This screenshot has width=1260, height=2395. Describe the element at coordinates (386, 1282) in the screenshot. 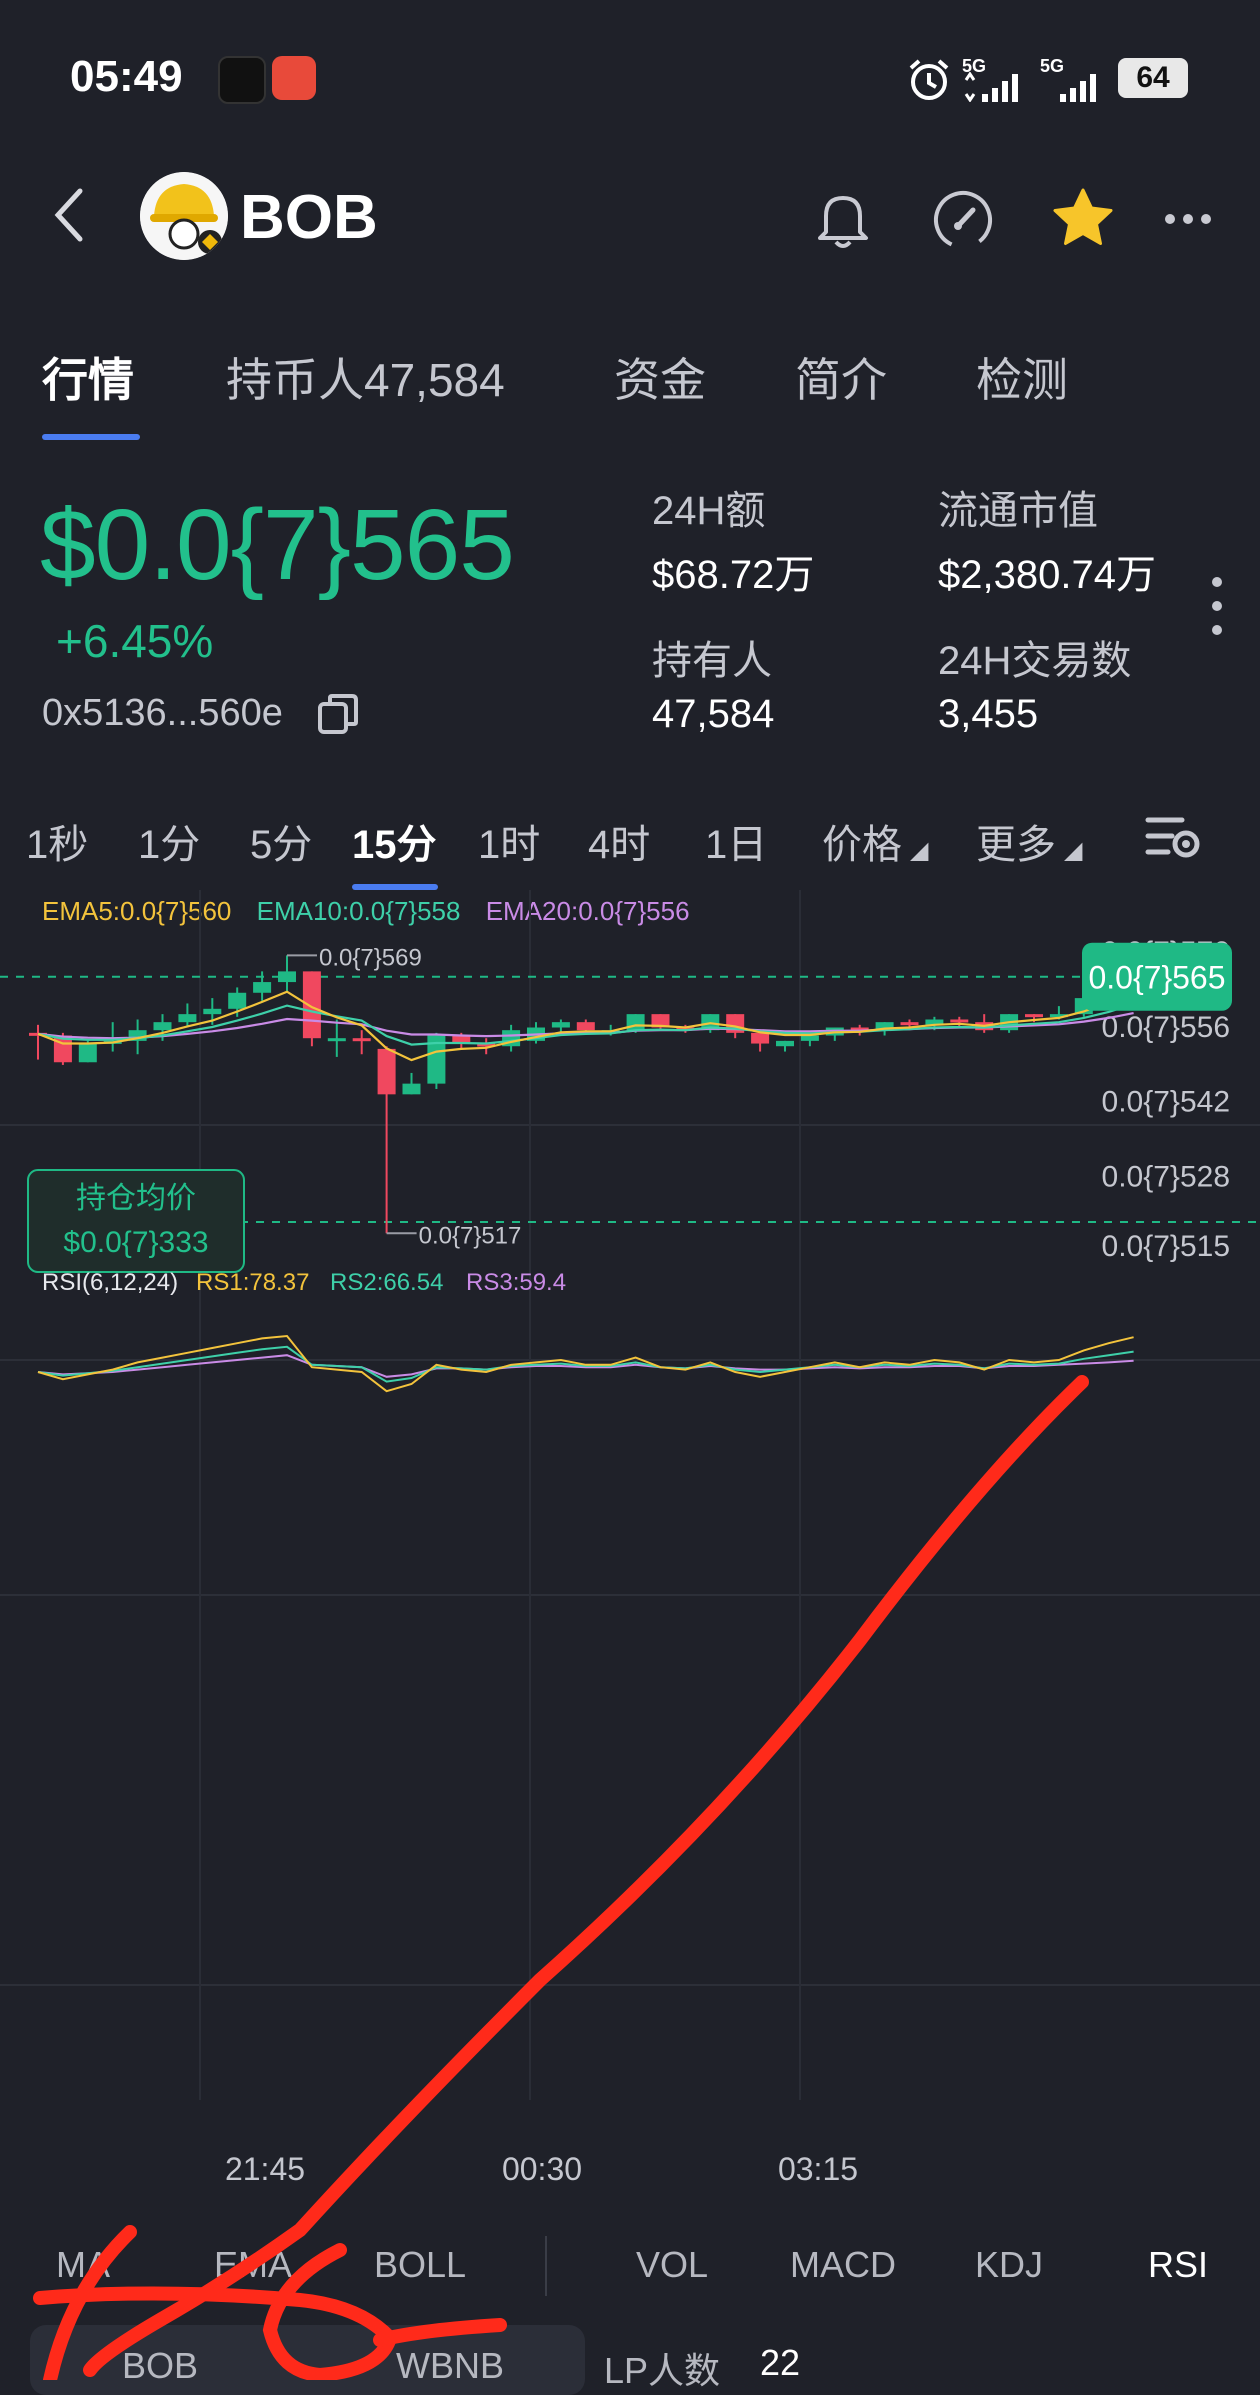

I see `rsi-rs2-label: RS2:66.54` at that location.